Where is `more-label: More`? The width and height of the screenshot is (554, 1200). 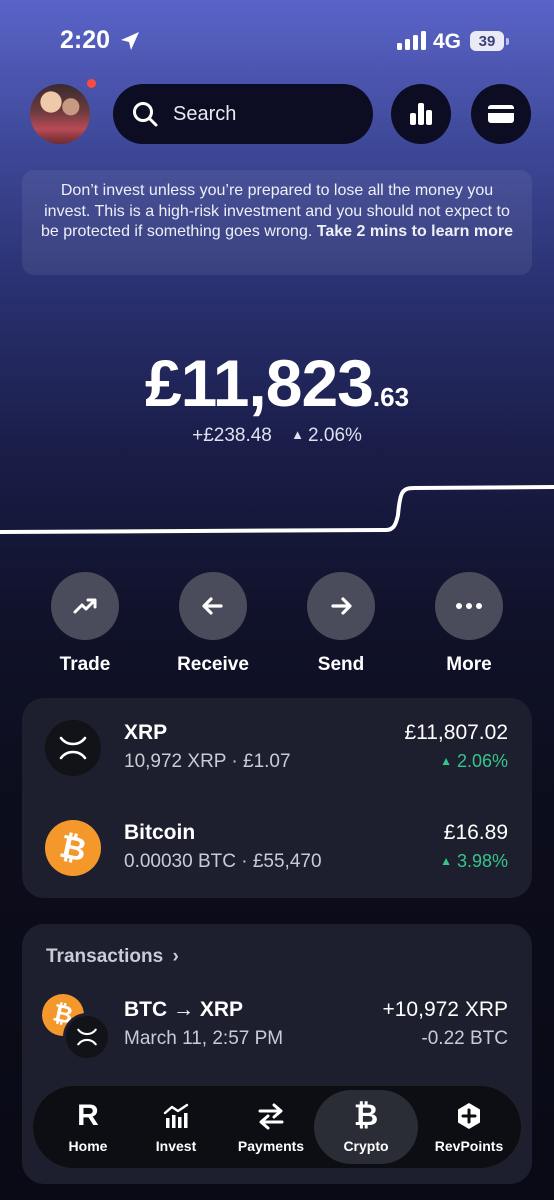
more-label: More is located at coordinates (469, 664).